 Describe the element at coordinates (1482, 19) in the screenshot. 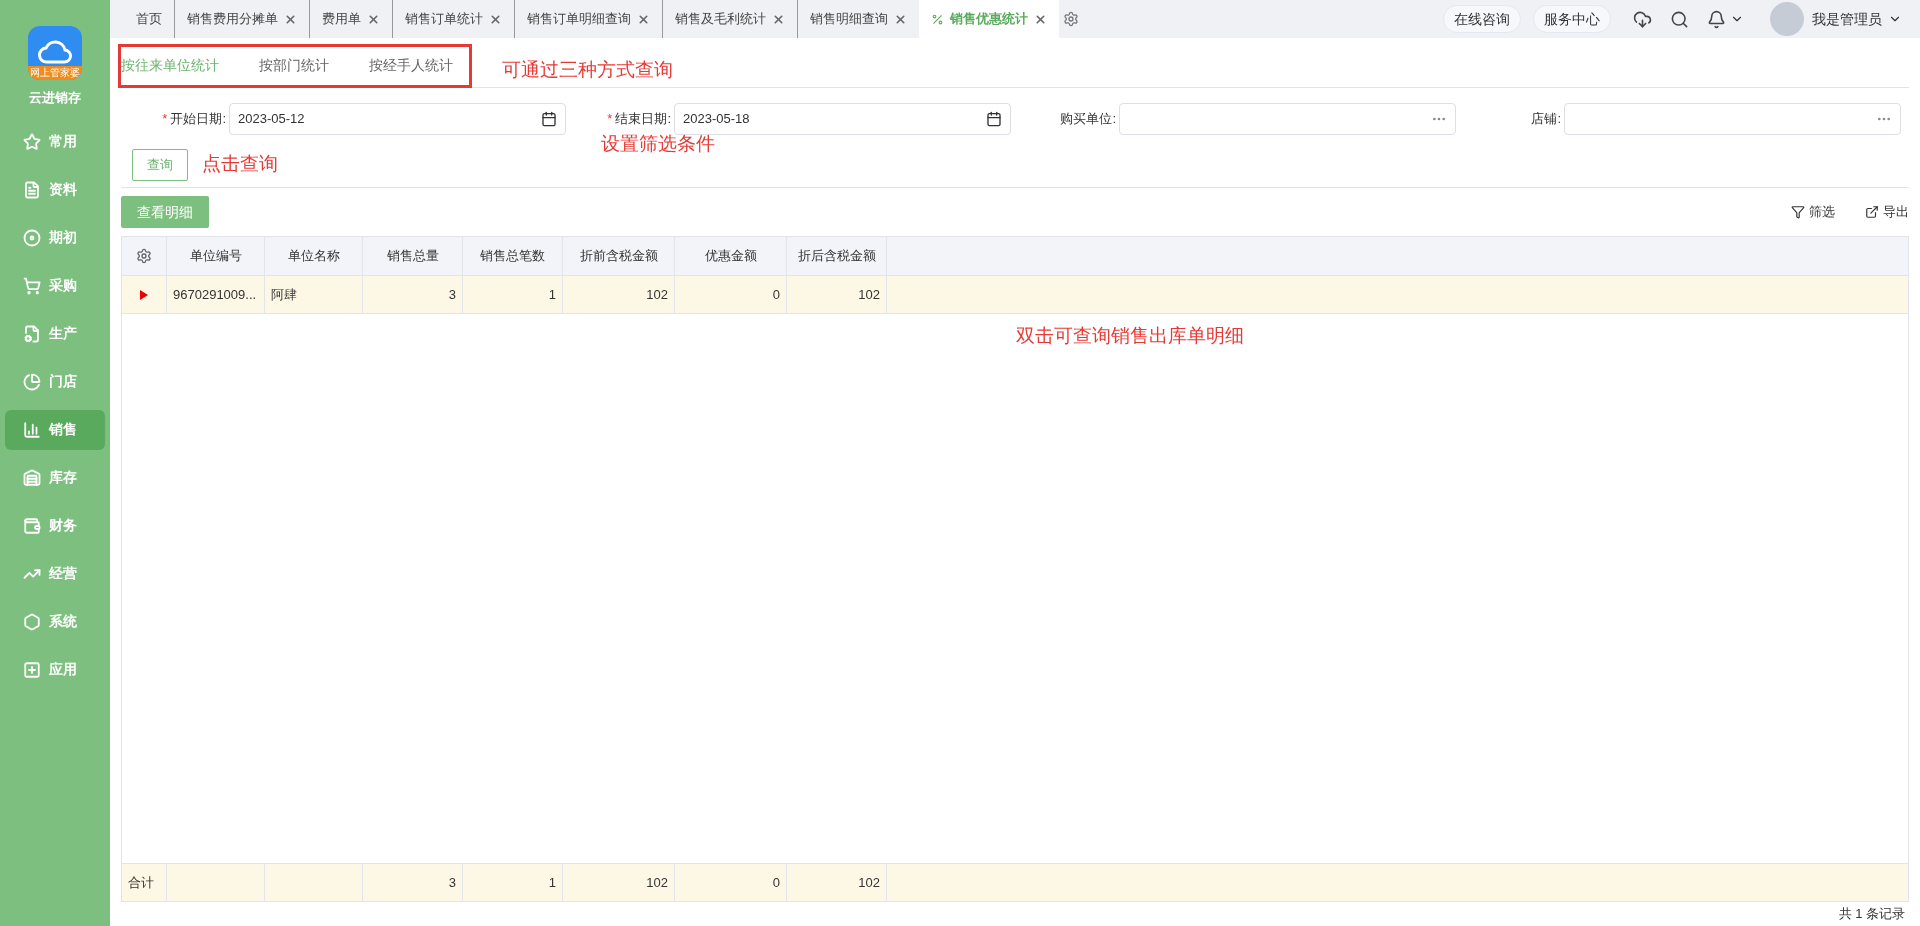

I see `header-button: 在线咨询` at that location.